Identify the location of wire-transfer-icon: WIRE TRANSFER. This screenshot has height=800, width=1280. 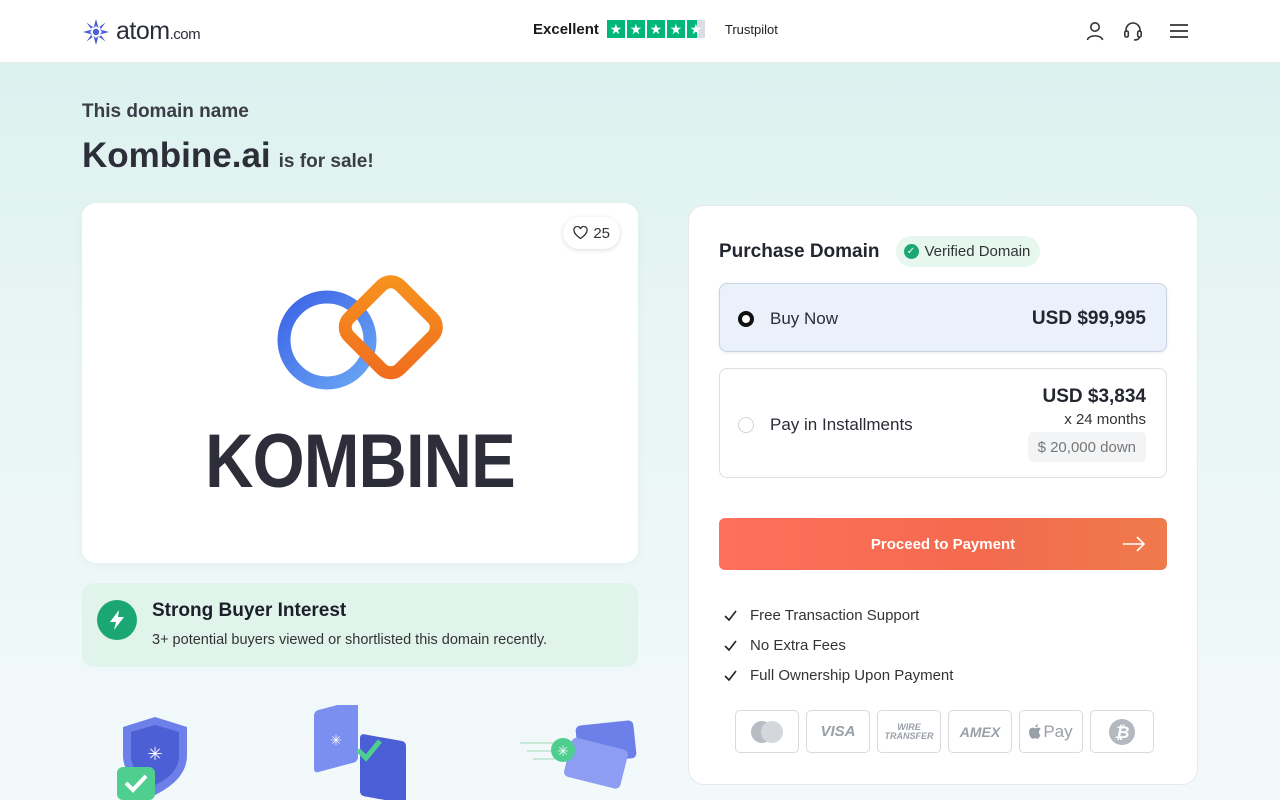
(909, 731).